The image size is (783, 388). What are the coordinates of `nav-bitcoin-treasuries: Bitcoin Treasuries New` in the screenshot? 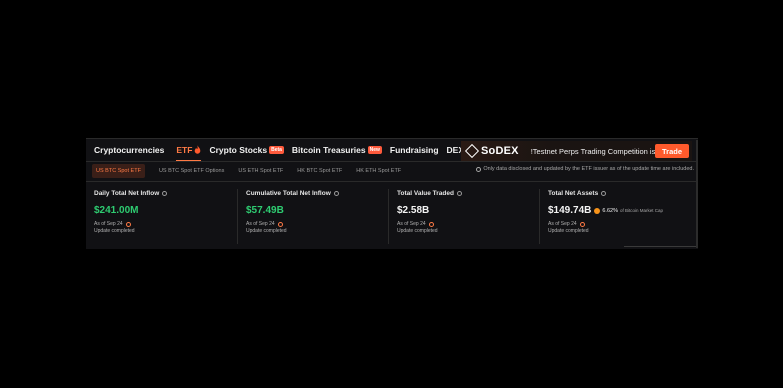 It's located at (337, 150).